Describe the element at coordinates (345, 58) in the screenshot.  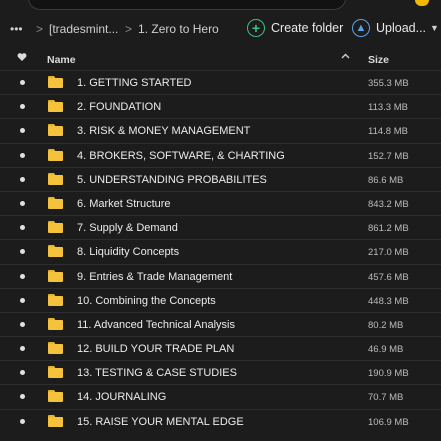
I see `sort-ascending-icon` at that location.